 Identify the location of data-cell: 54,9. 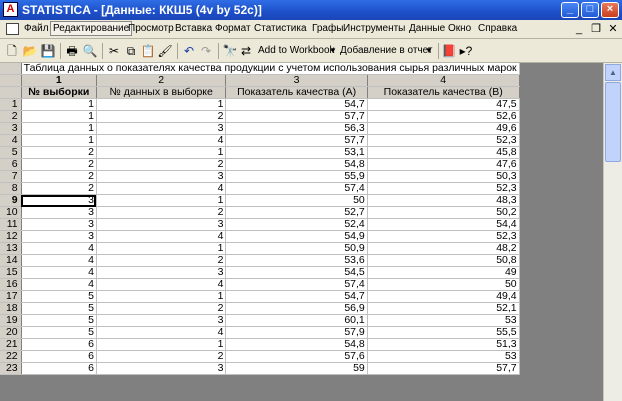
(296, 236).